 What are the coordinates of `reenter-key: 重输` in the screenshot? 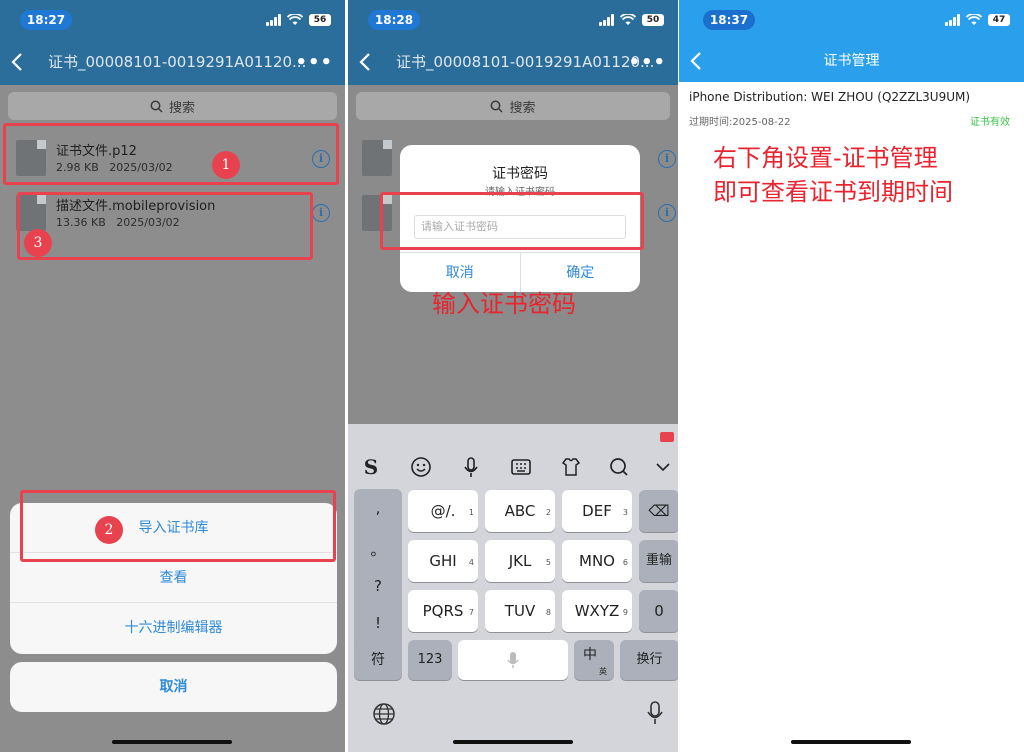 It's located at (658, 561).